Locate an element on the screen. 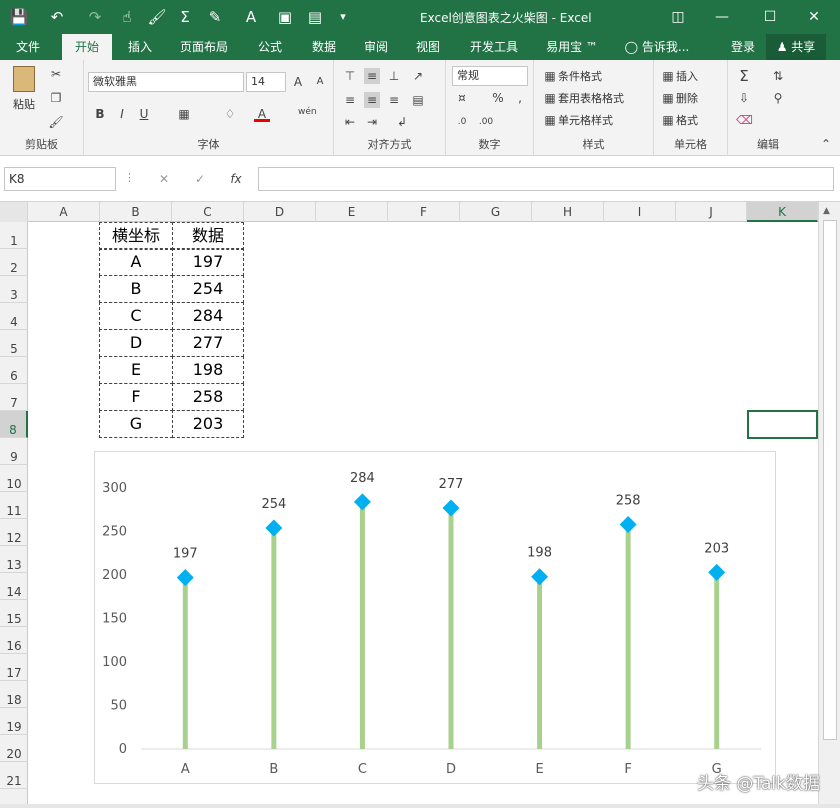  undo-icon: ↶ is located at coordinates (57, 17).